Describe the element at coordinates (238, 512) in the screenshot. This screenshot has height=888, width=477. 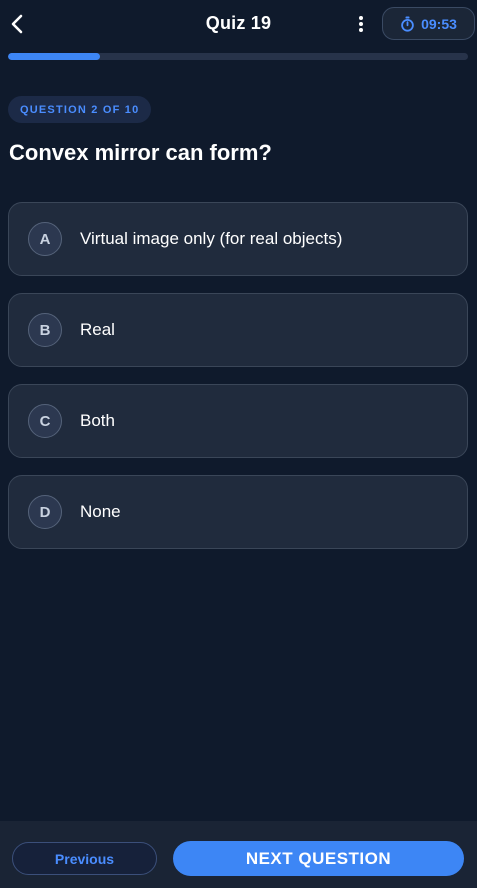
I see `option-d: D None` at that location.